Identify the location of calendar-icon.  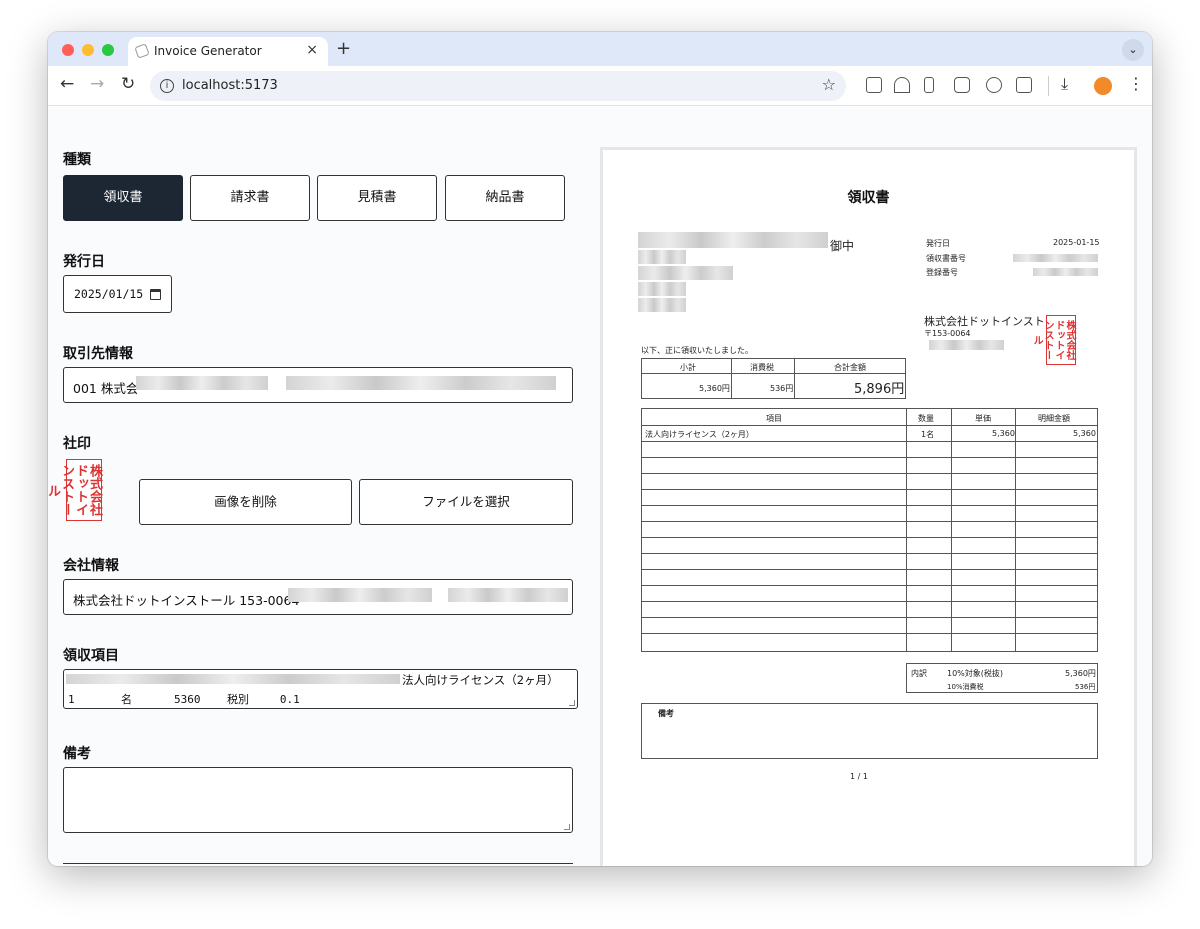
(155, 294).